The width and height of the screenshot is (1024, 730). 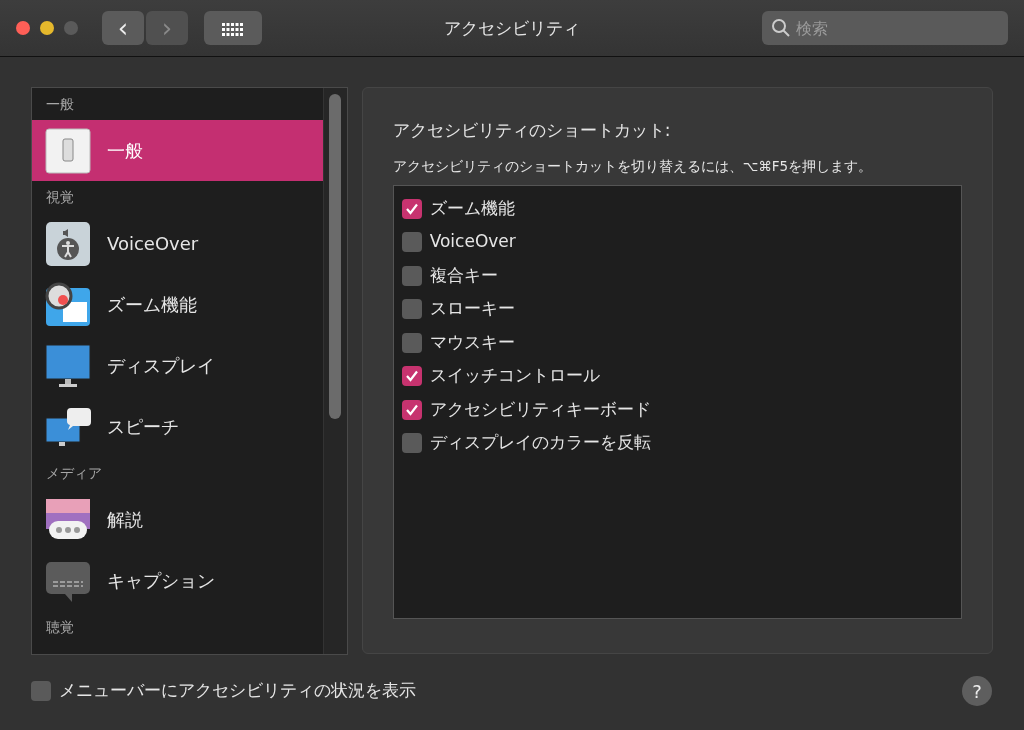 What do you see at coordinates (472, 309) in the screenshot?
I see `option-label: スローキー` at bounding box center [472, 309].